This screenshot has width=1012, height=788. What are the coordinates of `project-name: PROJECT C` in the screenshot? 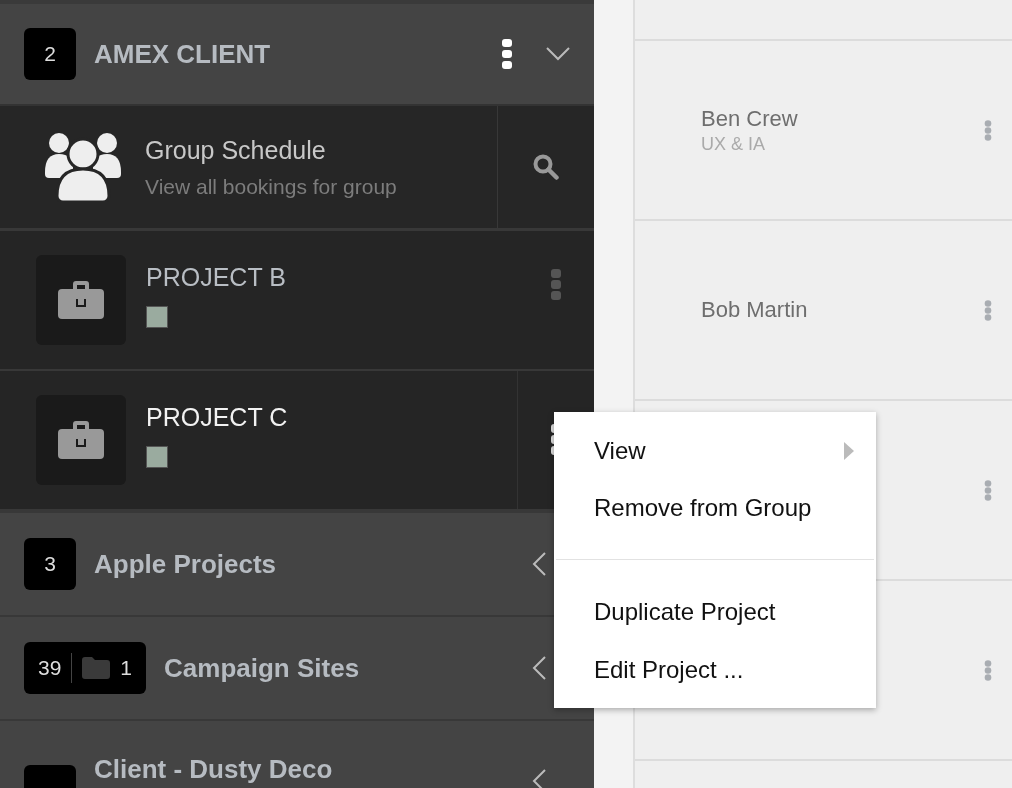 It's located at (217, 417).